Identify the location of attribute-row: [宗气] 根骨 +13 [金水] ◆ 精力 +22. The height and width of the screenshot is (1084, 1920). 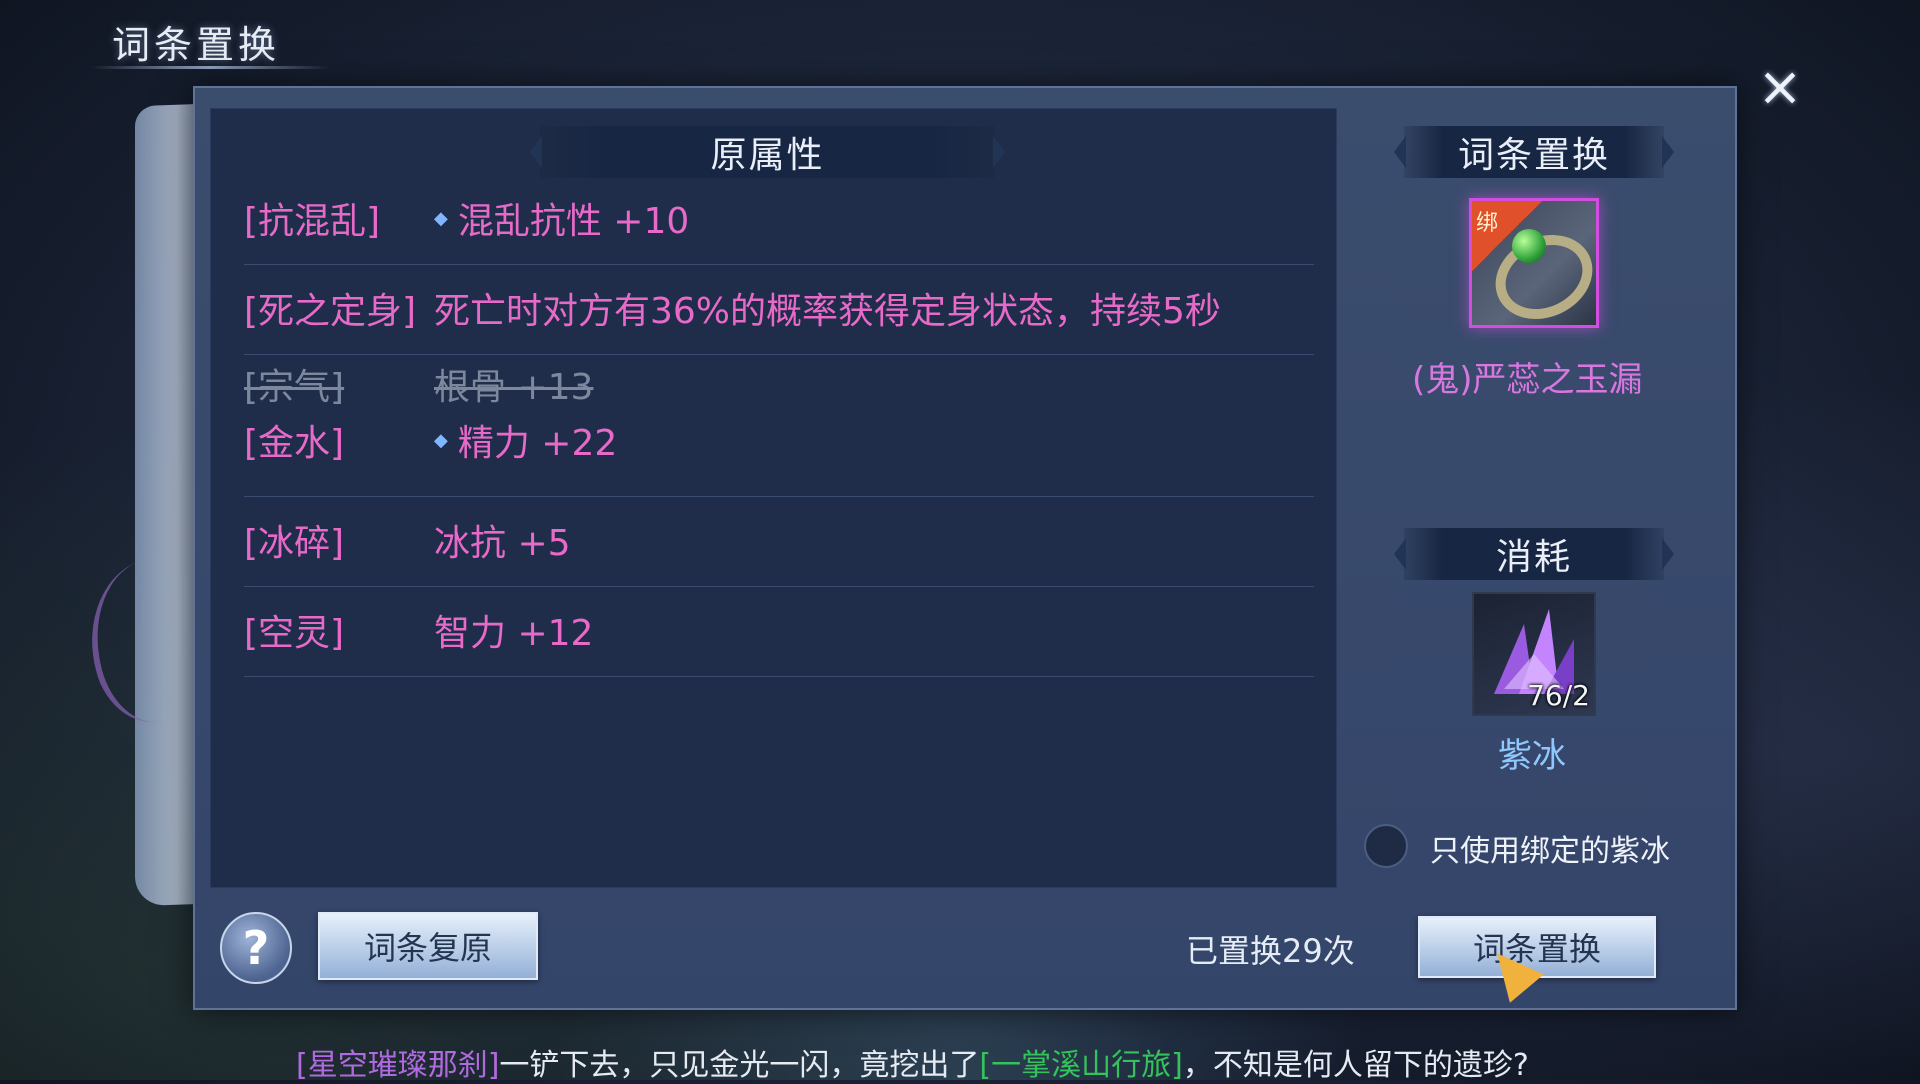
(779, 426).